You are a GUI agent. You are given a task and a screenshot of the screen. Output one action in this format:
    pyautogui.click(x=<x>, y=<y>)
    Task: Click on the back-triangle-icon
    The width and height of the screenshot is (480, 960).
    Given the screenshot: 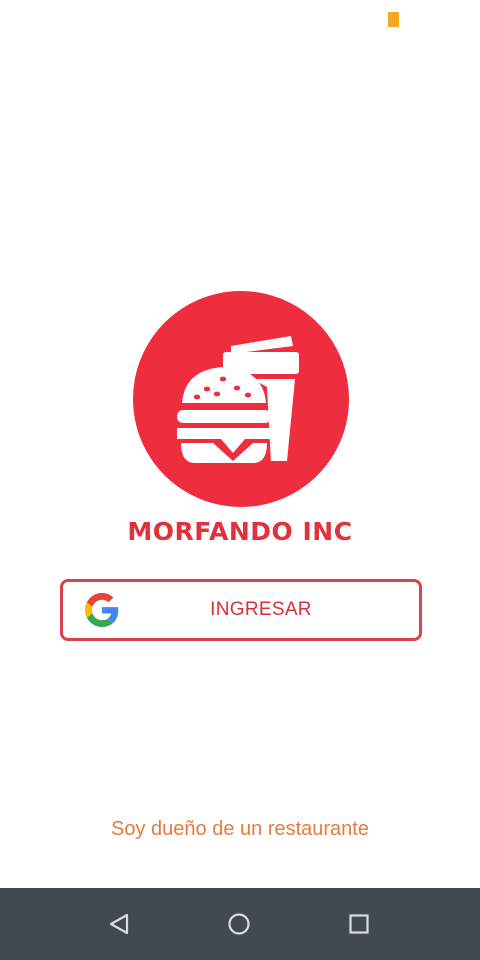 What is the action you would take?
    pyautogui.click(x=119, y=924)
    